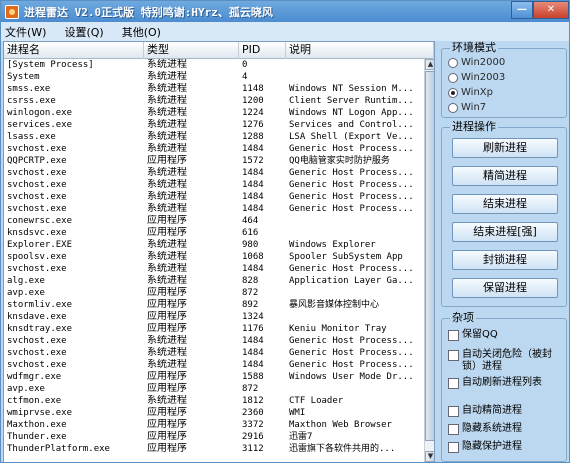 The width and height of the screenshot is (570, 463). I want to click on column-header-description: 说明, so click(360, 50).